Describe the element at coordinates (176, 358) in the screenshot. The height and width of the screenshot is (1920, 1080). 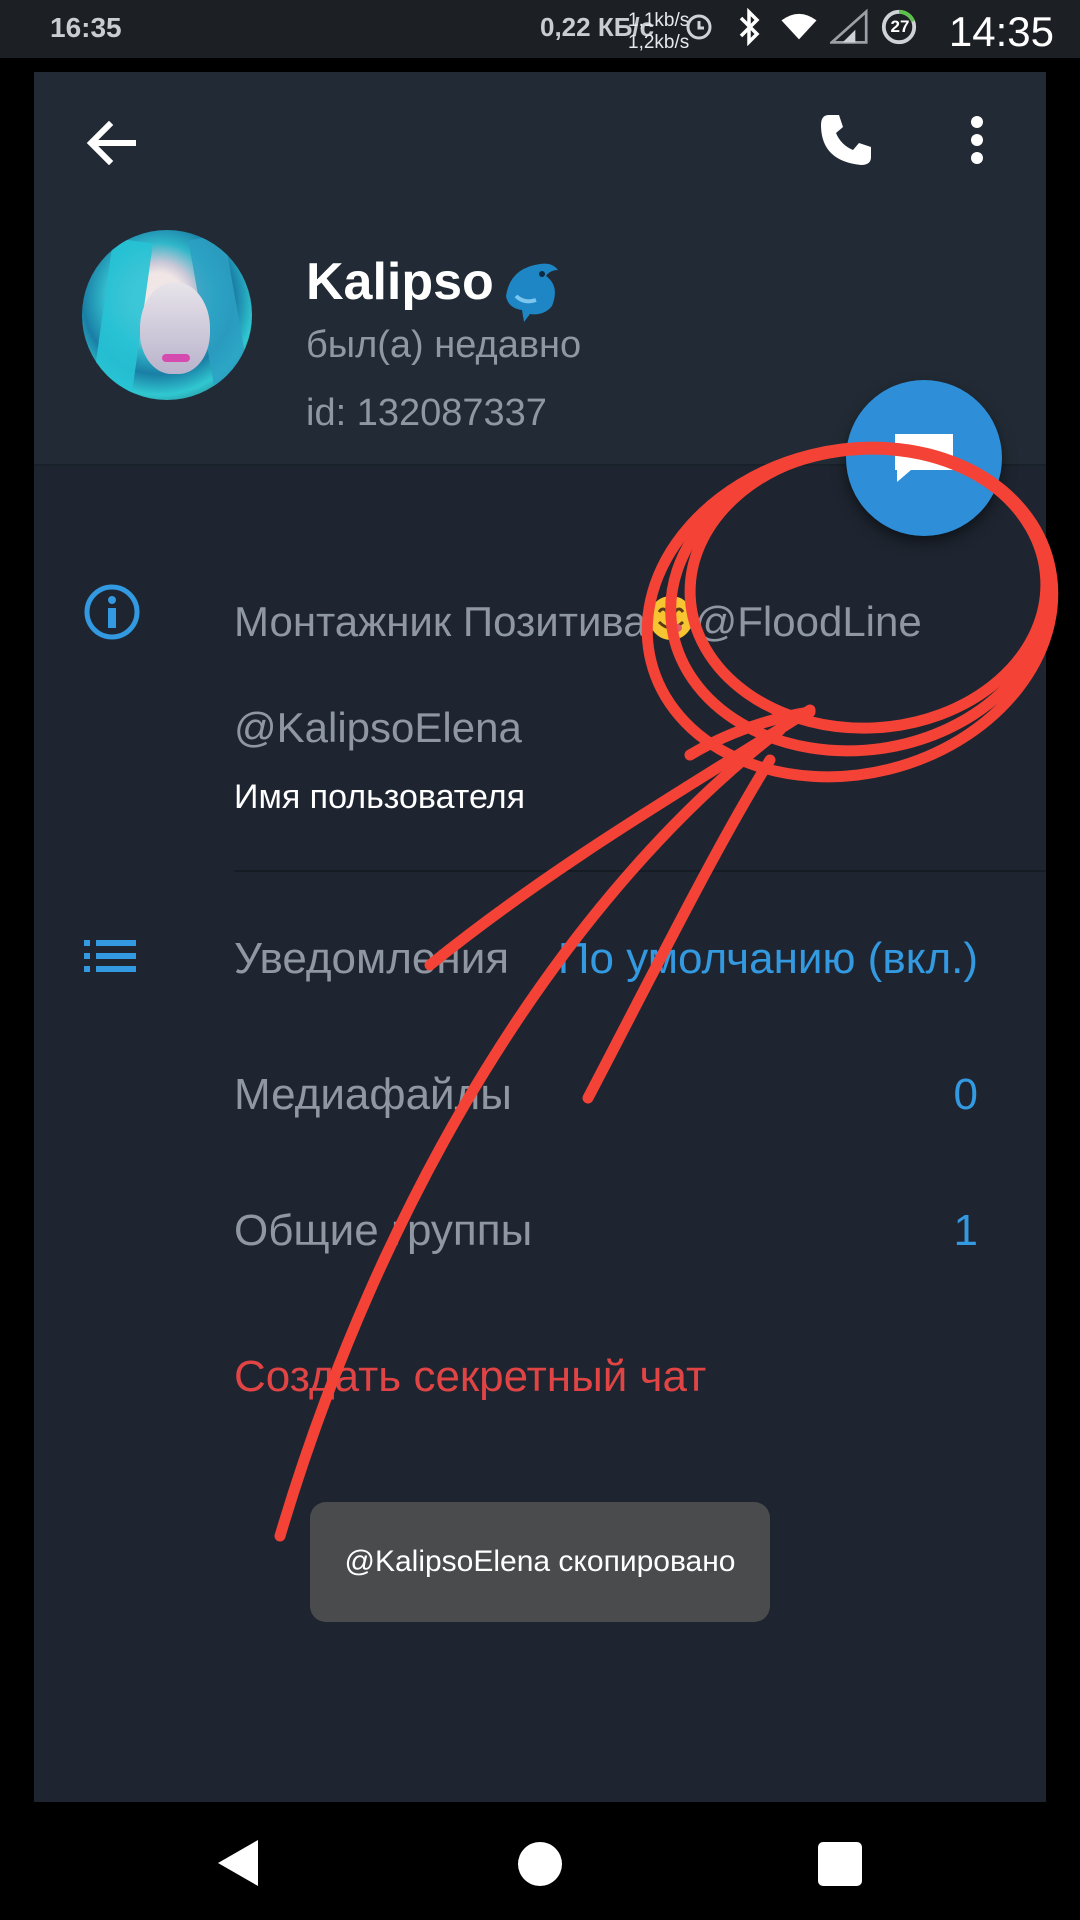
I see `avatar-lips` at that location.